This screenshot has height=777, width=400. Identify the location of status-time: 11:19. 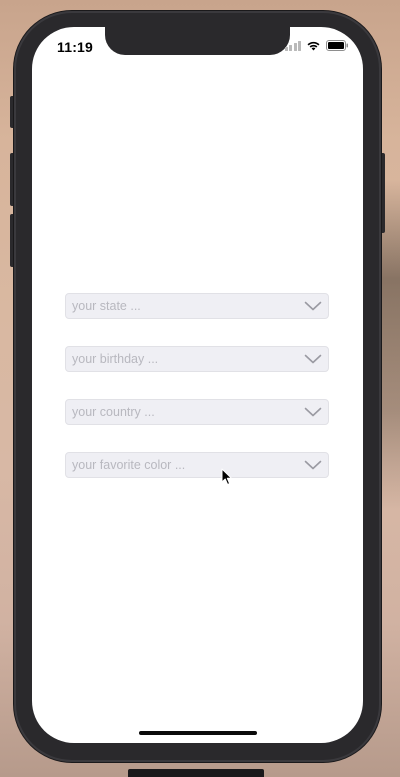
(75, 47).